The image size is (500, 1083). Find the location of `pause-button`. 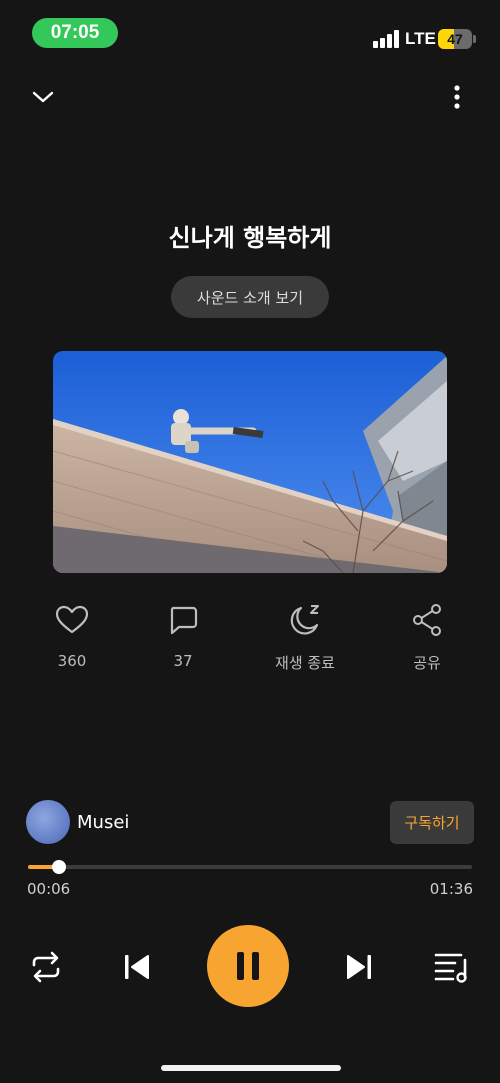

pause-button is located at coordinates (248, 966).